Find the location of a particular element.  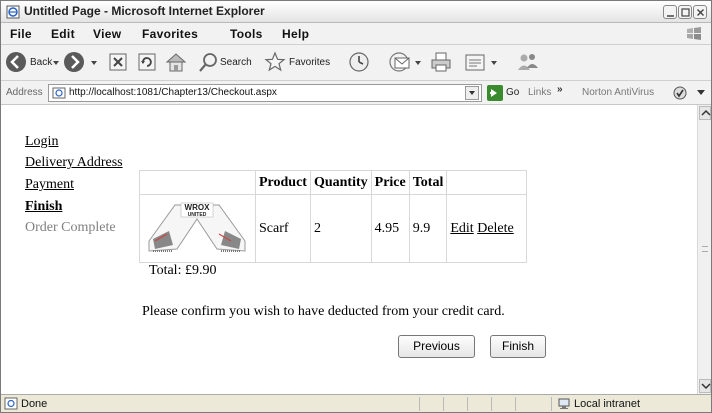

forward-button is located at coordinates (83, 63).